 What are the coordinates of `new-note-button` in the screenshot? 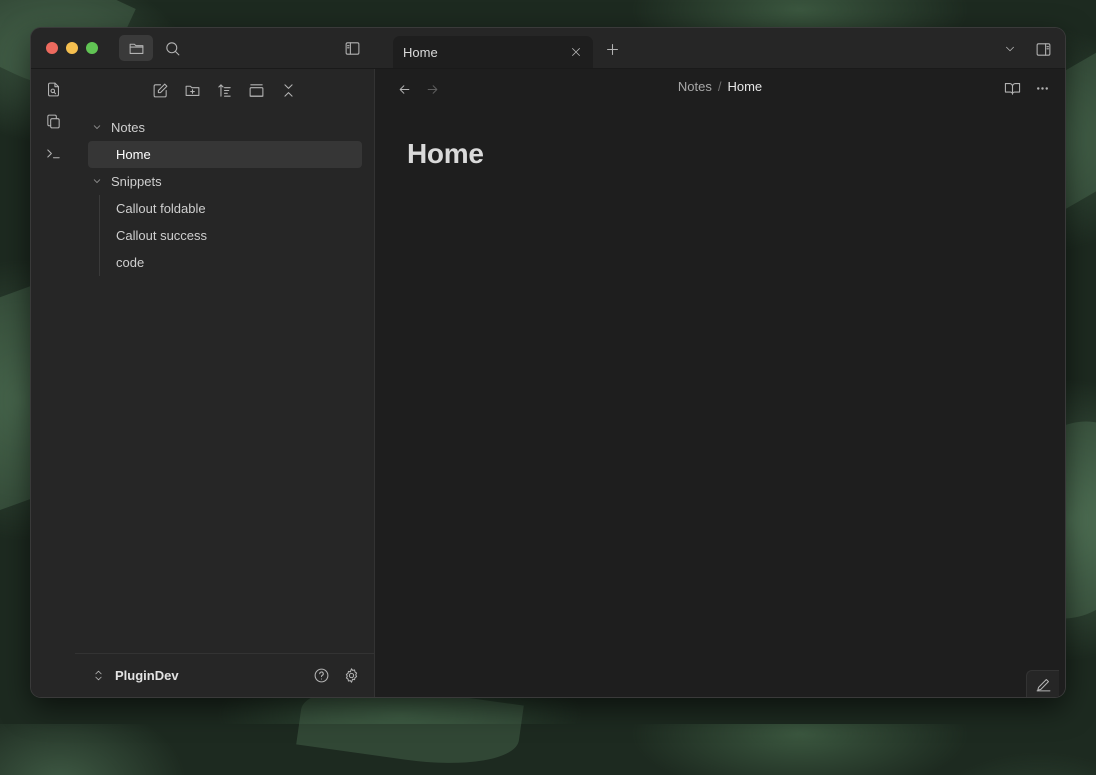 It's located at (160, 90).